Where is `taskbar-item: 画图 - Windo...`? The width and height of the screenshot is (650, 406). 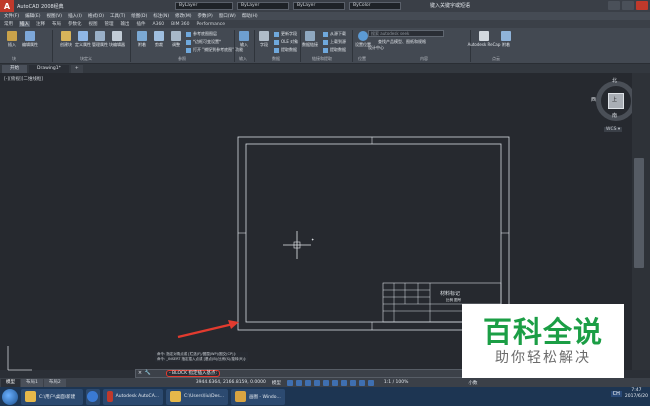
taskbar-item: 画图 - Windo... is located at coordinates (258, 396).